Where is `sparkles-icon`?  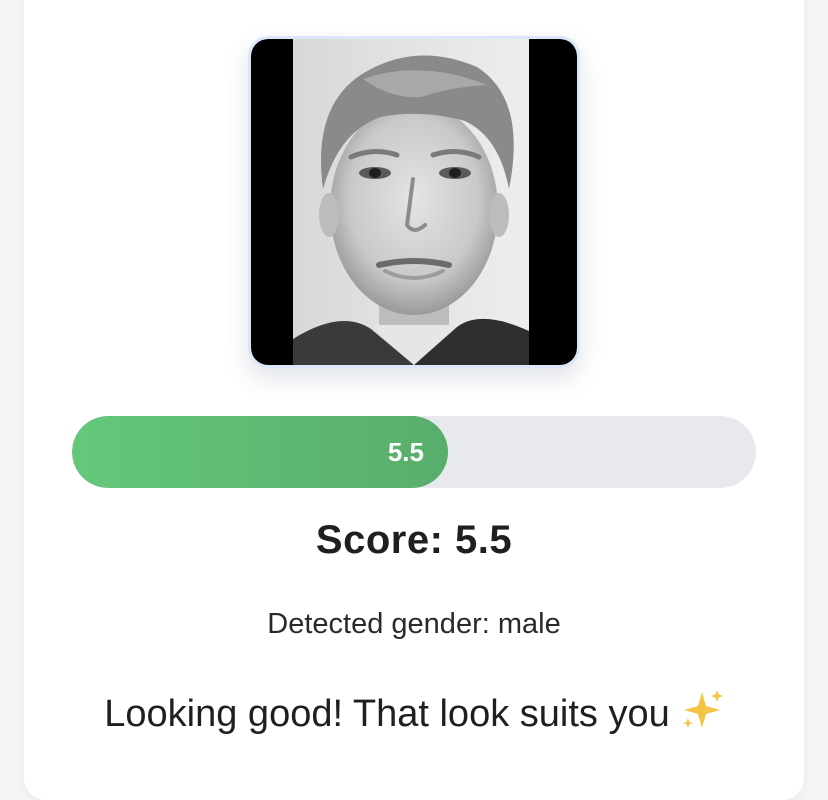 sparkles-icon is located at coordinates (702, 714).